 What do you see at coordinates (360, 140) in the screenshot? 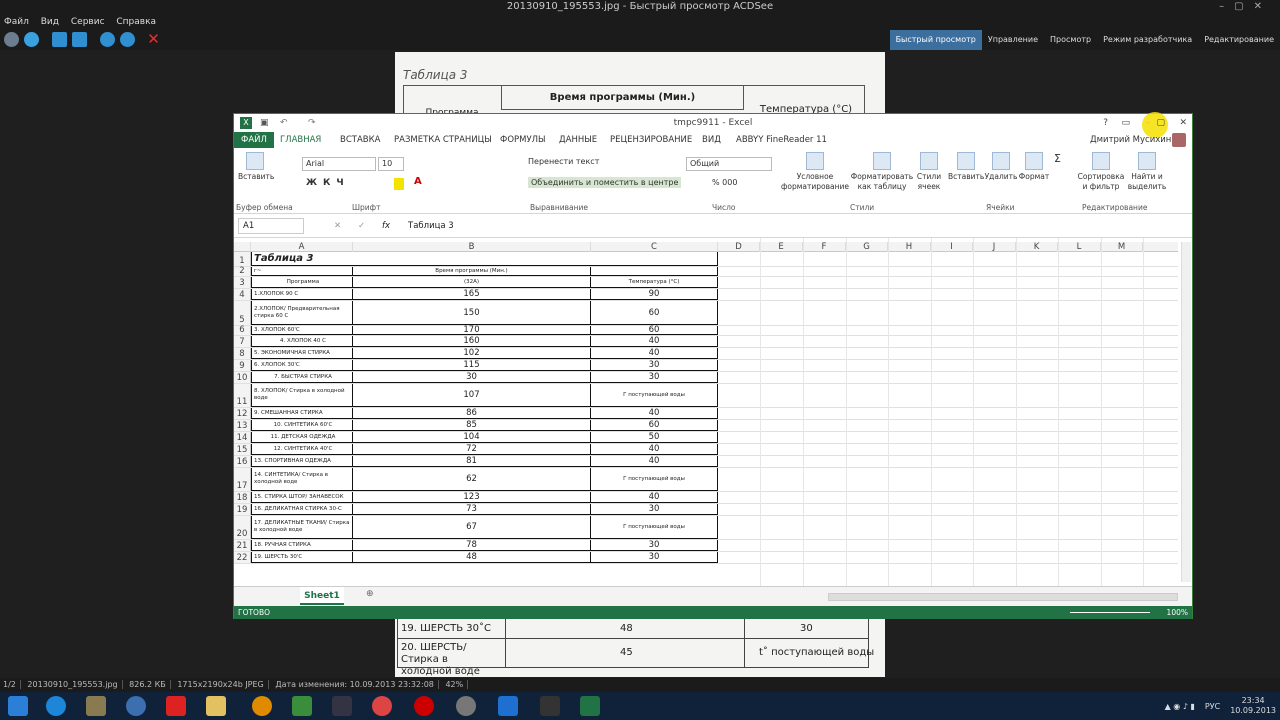
I see `tab-insert: ВСТАВКА` at bounding box center [360, 140].